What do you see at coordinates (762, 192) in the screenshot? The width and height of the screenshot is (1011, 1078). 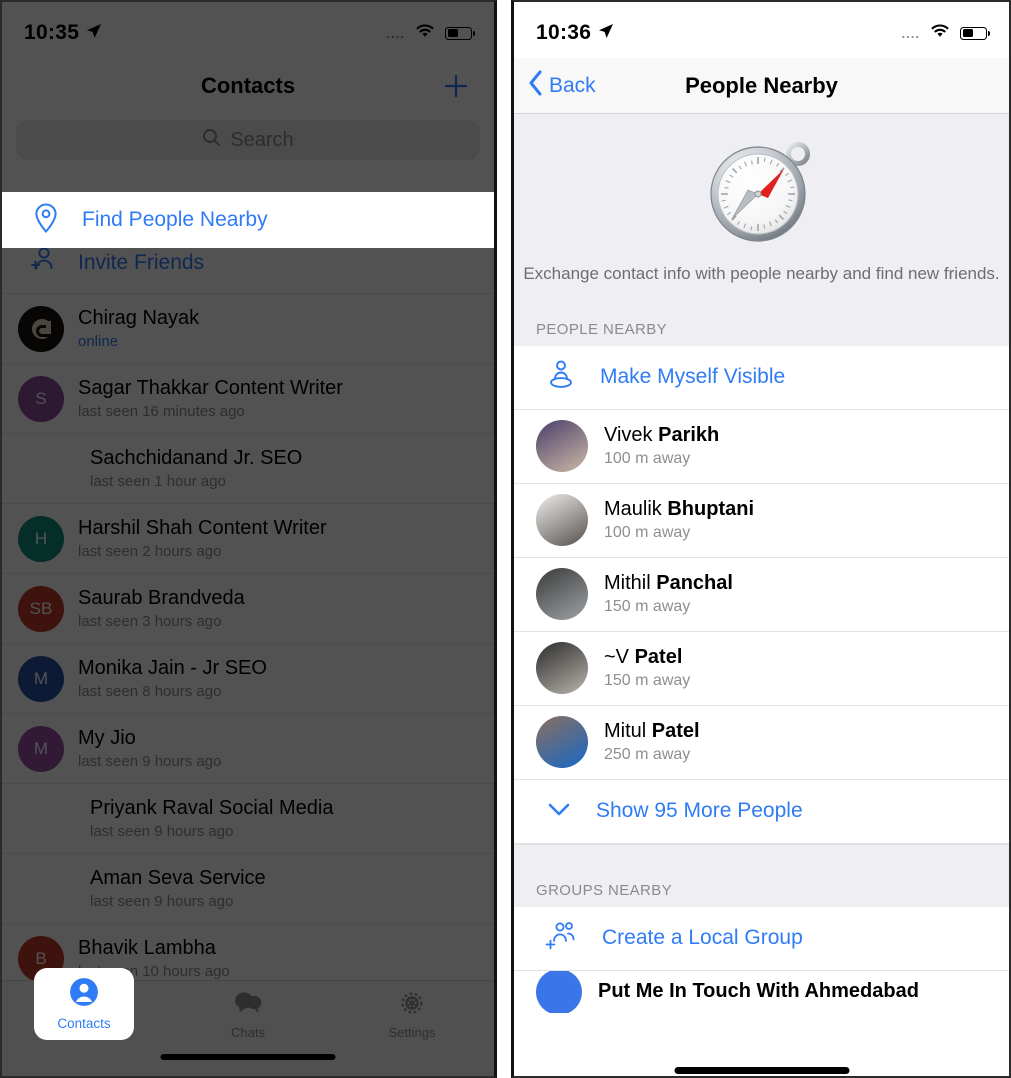 I see `compass-icon` at bounding box center [762, 192].